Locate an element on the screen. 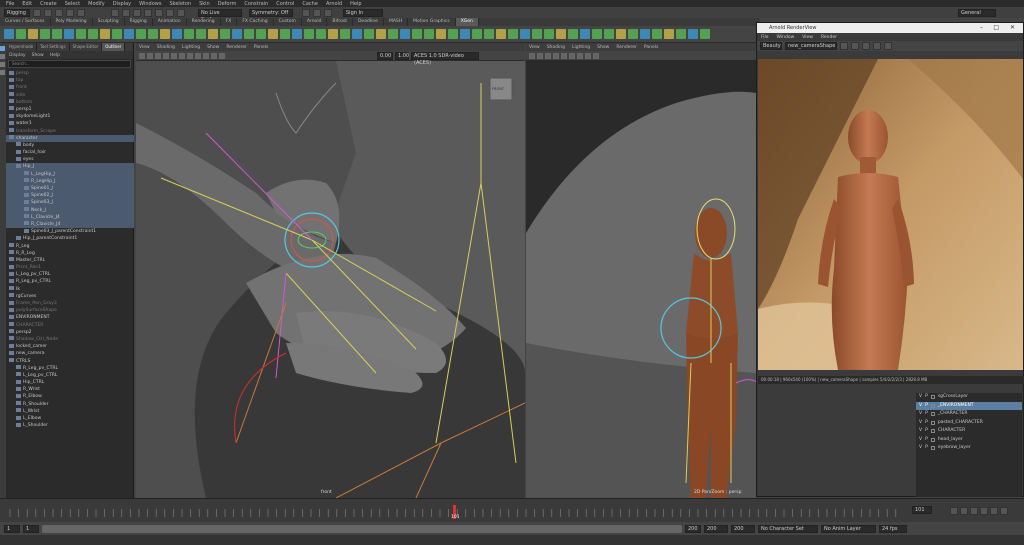  render-settings-icon is located at coordinates (328, 12).